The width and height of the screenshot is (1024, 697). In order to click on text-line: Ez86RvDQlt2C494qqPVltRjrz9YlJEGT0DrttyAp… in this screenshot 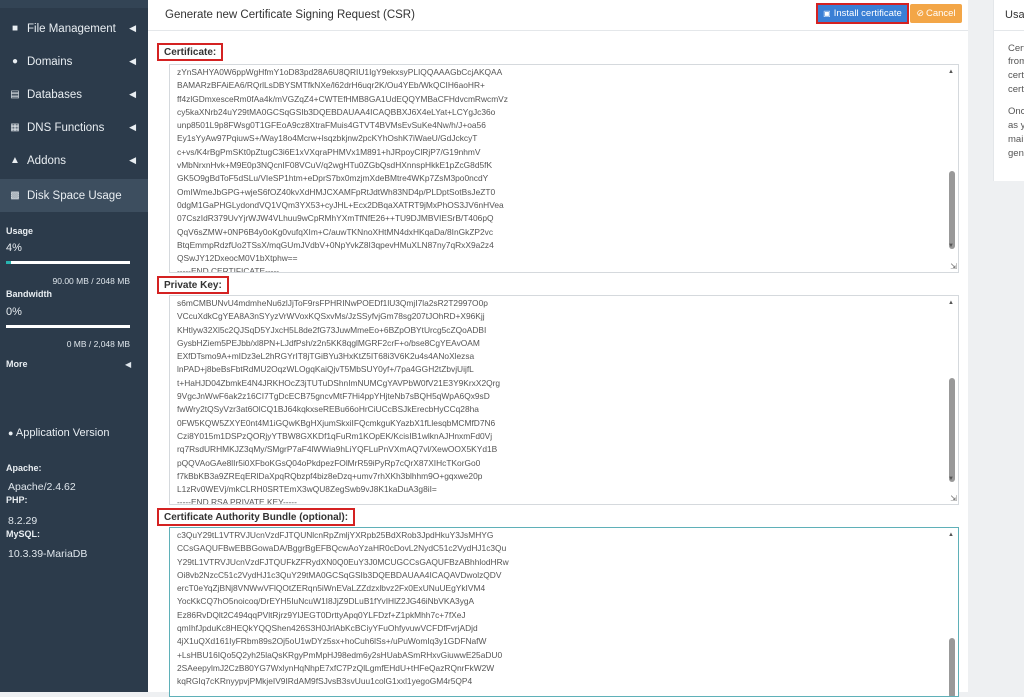, I will do `click(321, 614)`.